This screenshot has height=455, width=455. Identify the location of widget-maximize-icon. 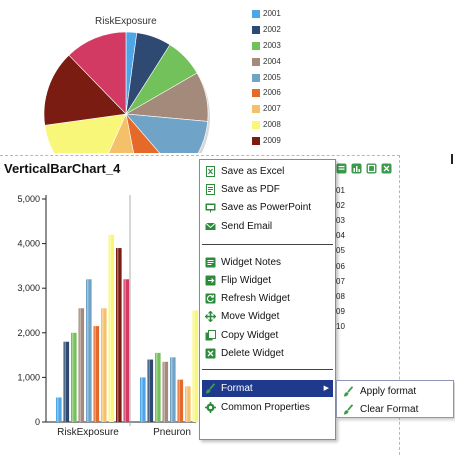
(371, 167).